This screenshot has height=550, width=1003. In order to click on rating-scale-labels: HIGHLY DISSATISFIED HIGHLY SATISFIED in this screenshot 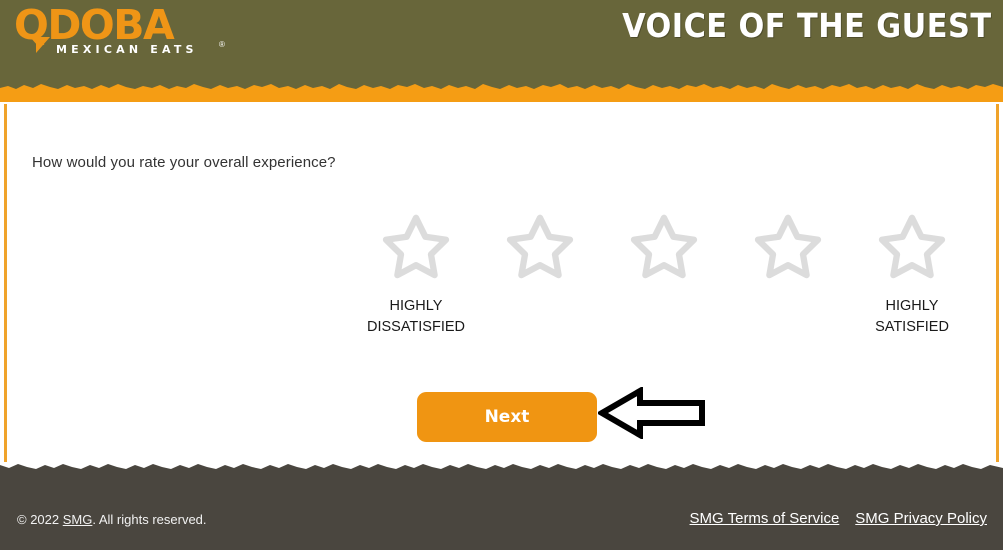, I will do `click(660, 317)`.